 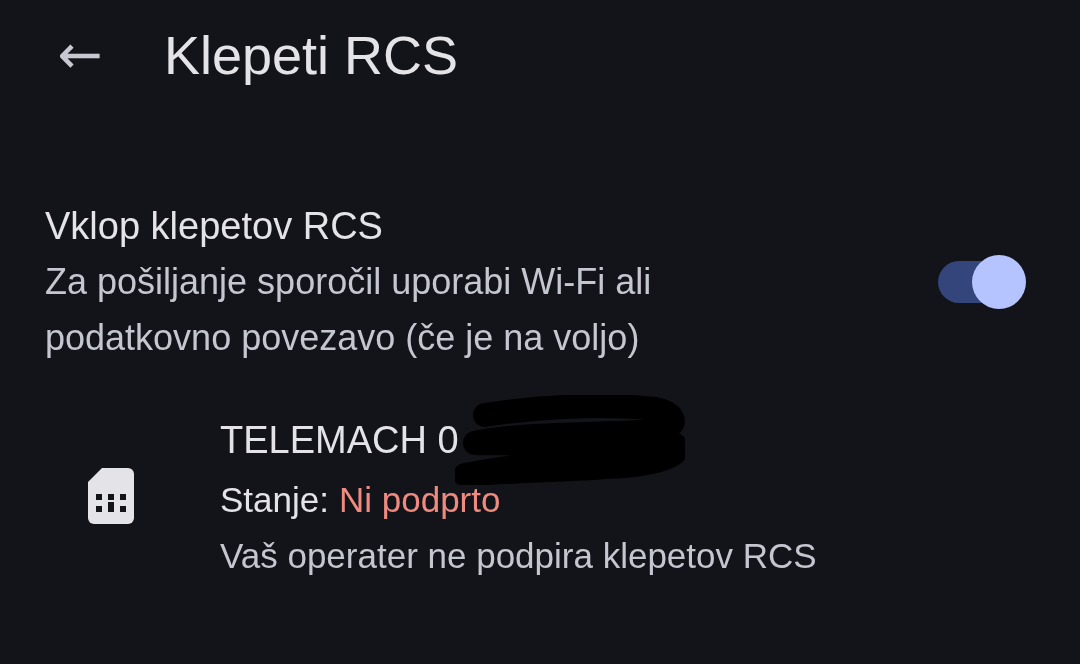 What do you see at coordinates (214, 226) in the screenshot?
I see `setting-title: Vklop klepetov RCS` at bounding box center [214, 226].